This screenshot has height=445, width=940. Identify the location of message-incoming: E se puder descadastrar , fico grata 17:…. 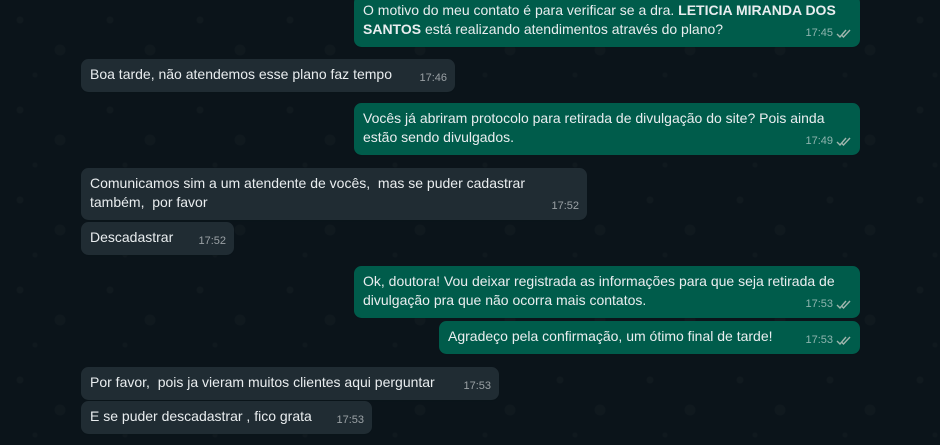
(226, 417).